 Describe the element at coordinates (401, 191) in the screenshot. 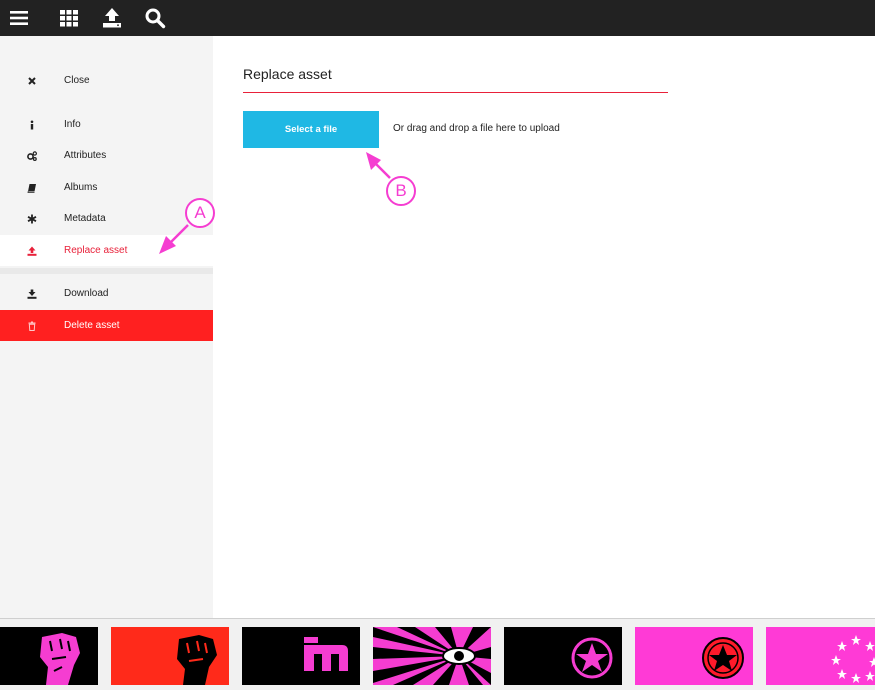

I see `annotation-callout-b: B` at that location.